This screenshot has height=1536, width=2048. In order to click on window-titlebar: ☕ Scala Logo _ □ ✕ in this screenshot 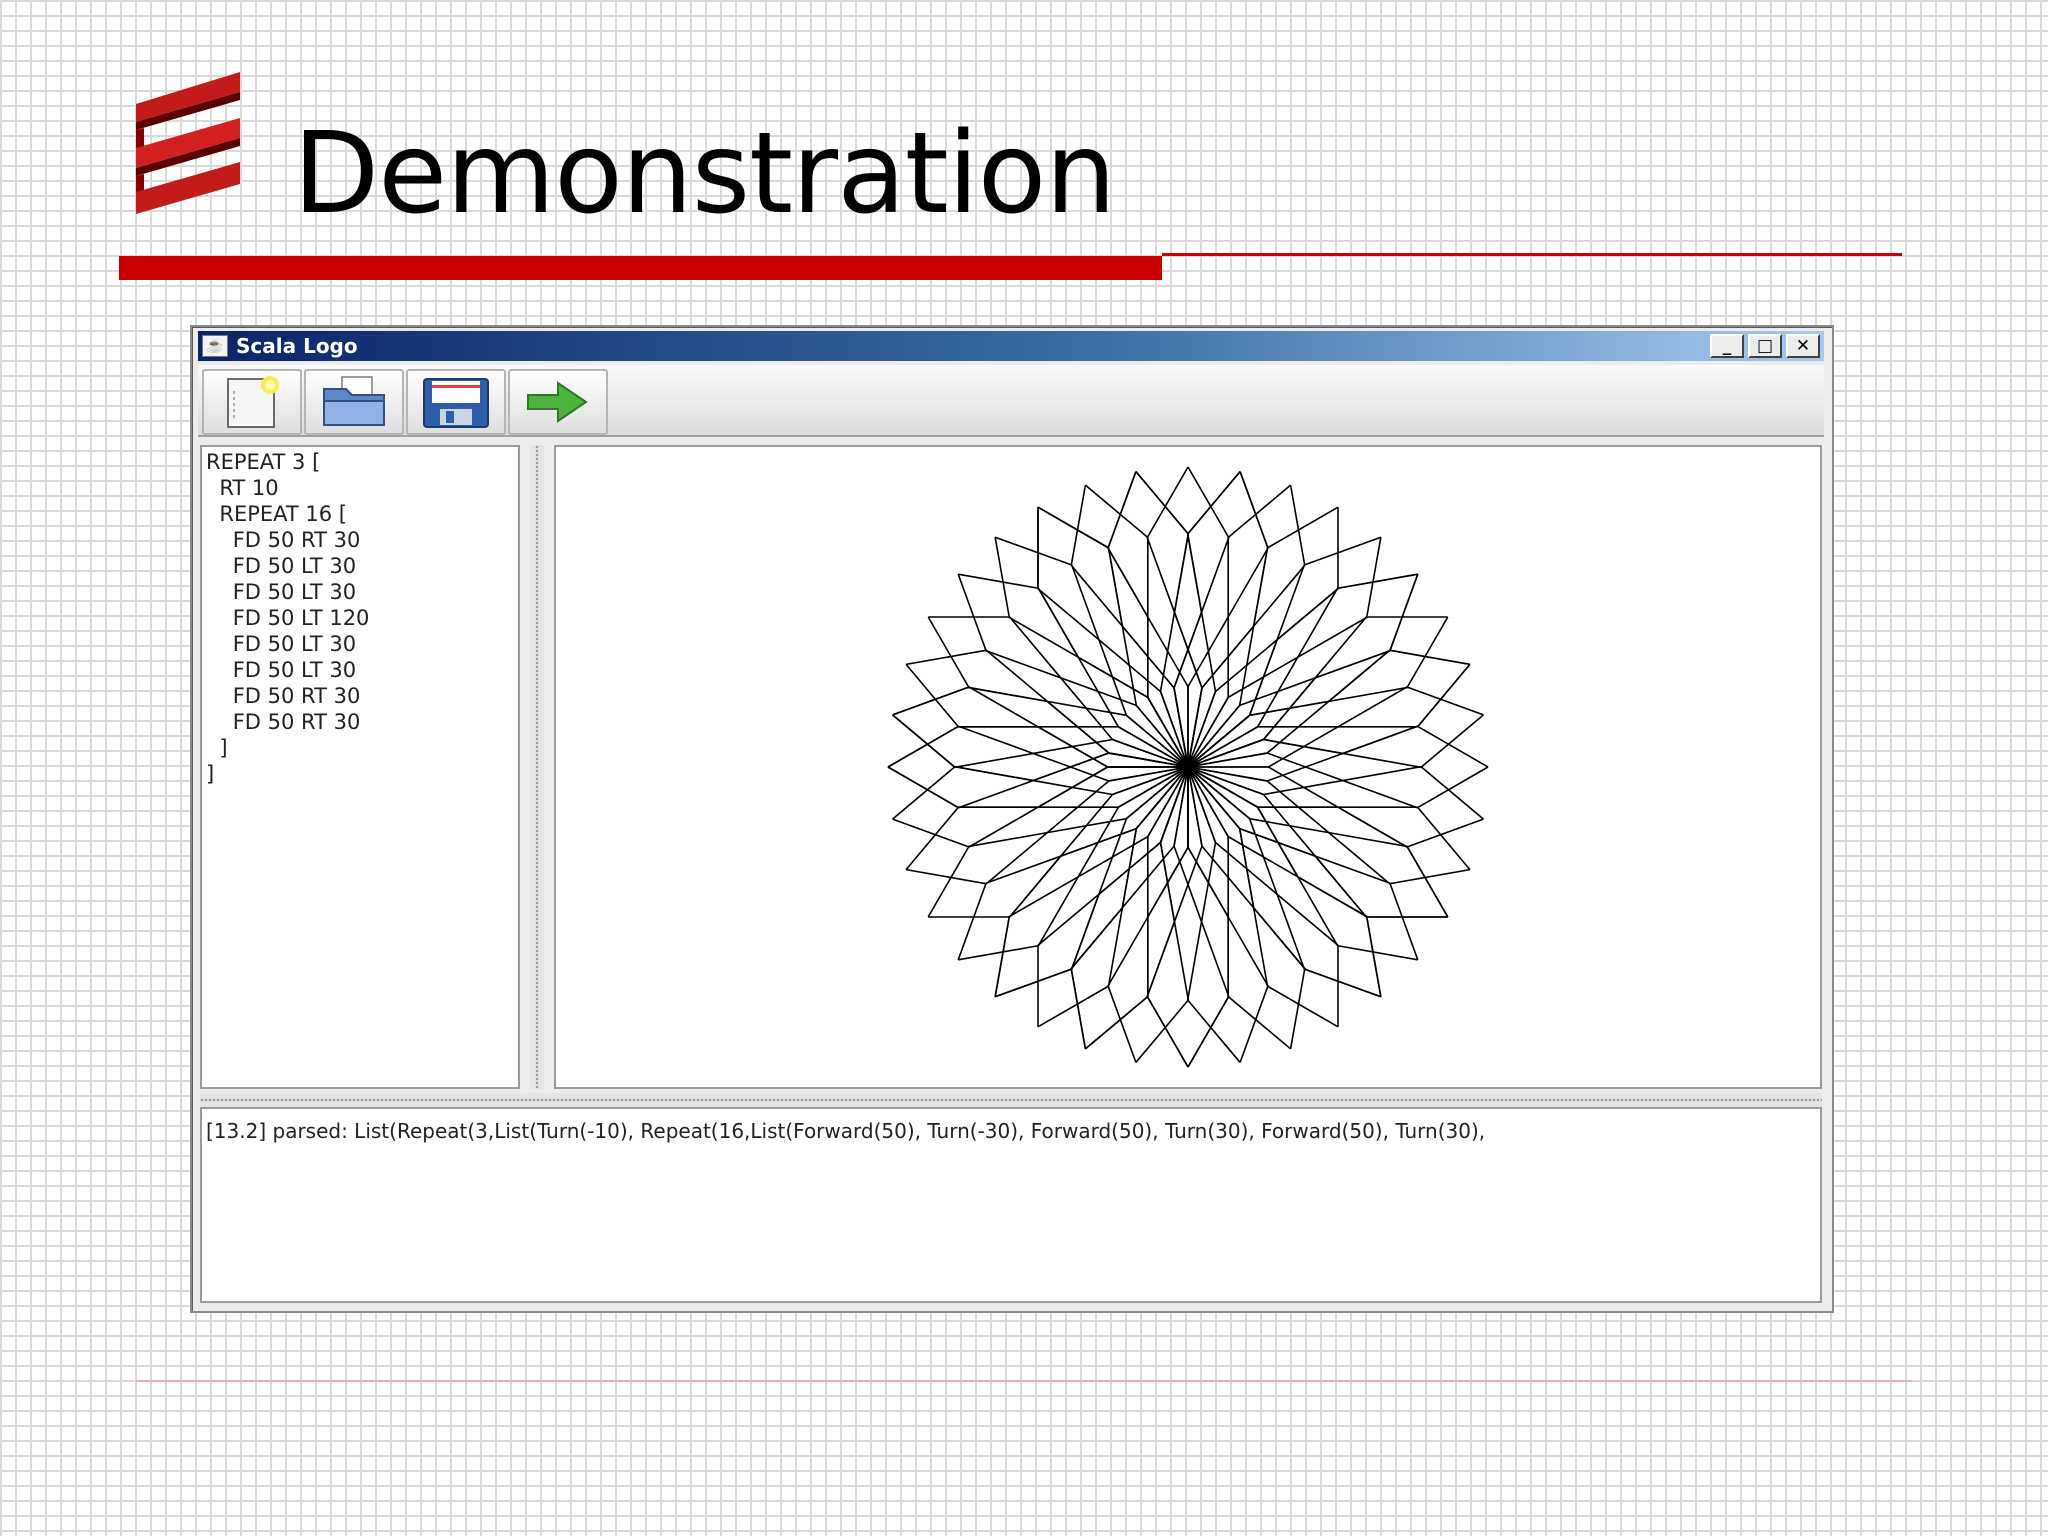, I will do `click(1011, 346)`.